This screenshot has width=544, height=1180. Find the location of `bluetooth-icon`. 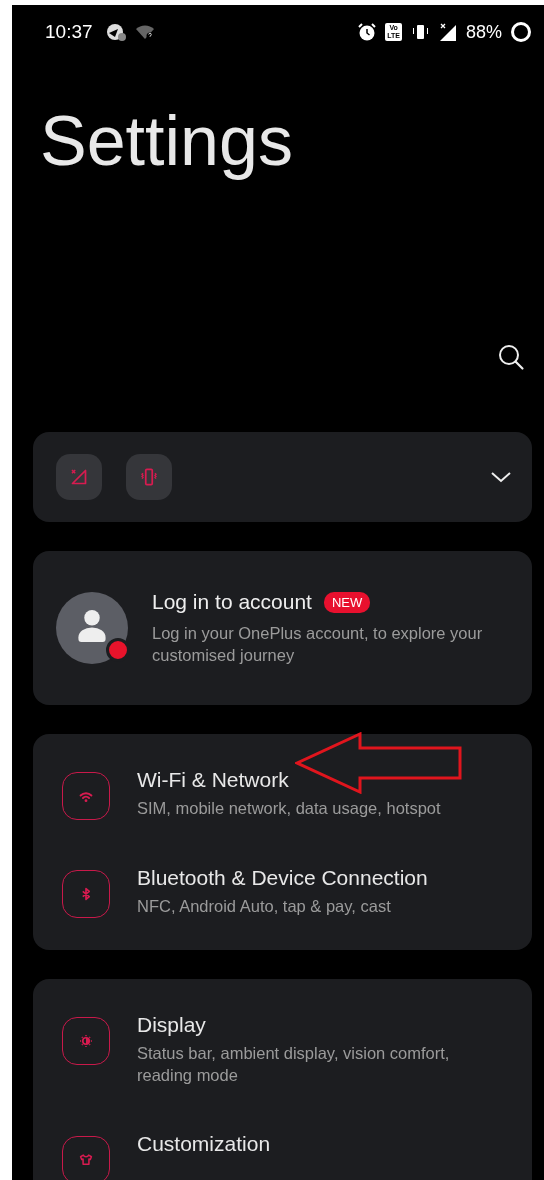

bluetooth-icon is located at coordinates (86, 894).